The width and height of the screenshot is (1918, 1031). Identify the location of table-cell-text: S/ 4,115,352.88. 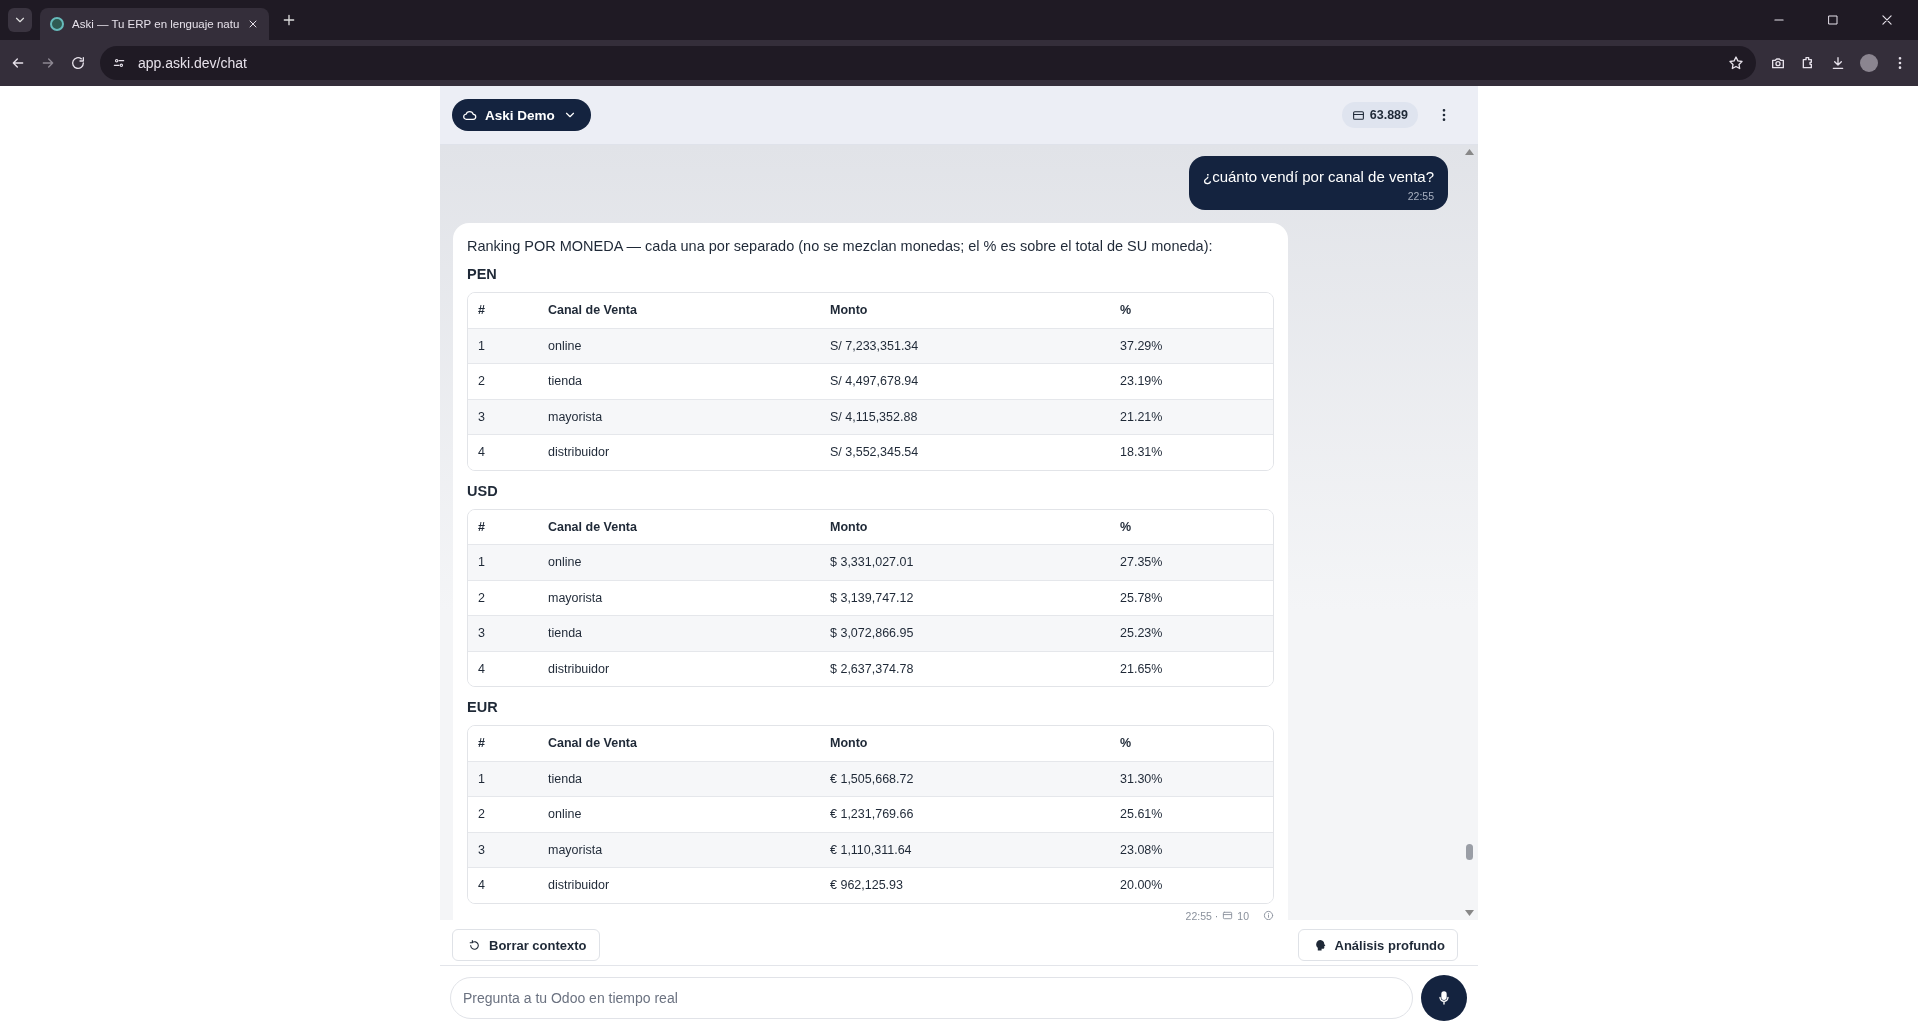
(874, 416).